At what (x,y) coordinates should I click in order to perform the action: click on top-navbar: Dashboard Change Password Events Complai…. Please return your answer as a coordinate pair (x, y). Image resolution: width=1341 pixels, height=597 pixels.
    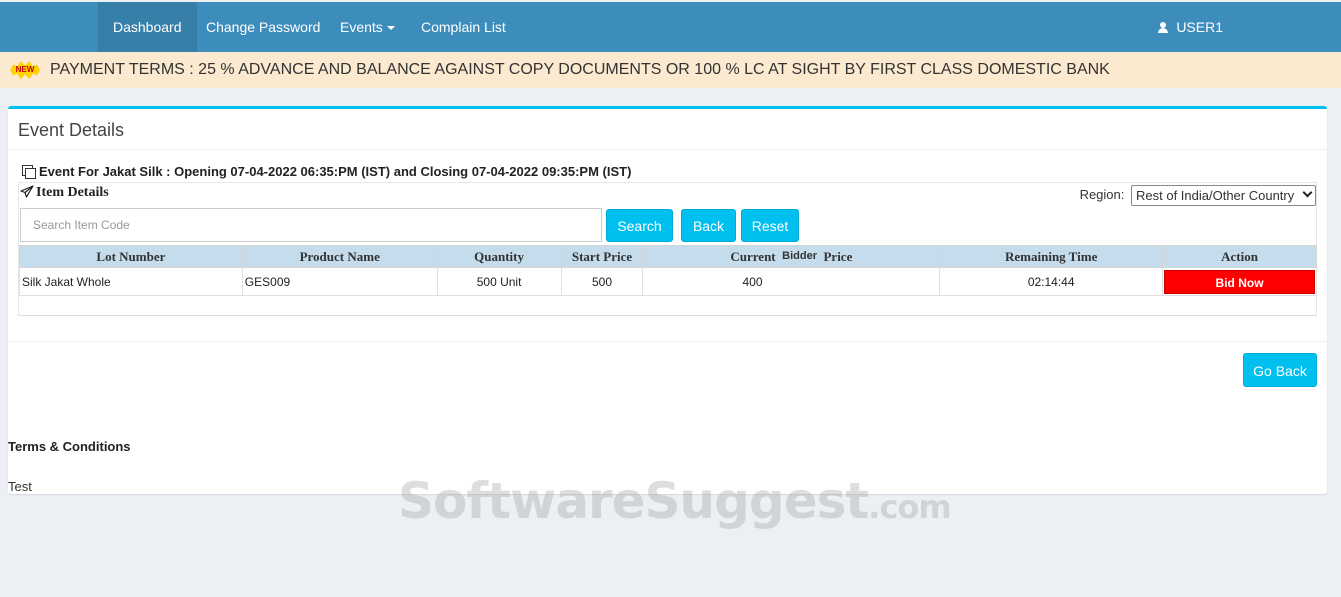
    Looking at the image, I should click on (670, 27).